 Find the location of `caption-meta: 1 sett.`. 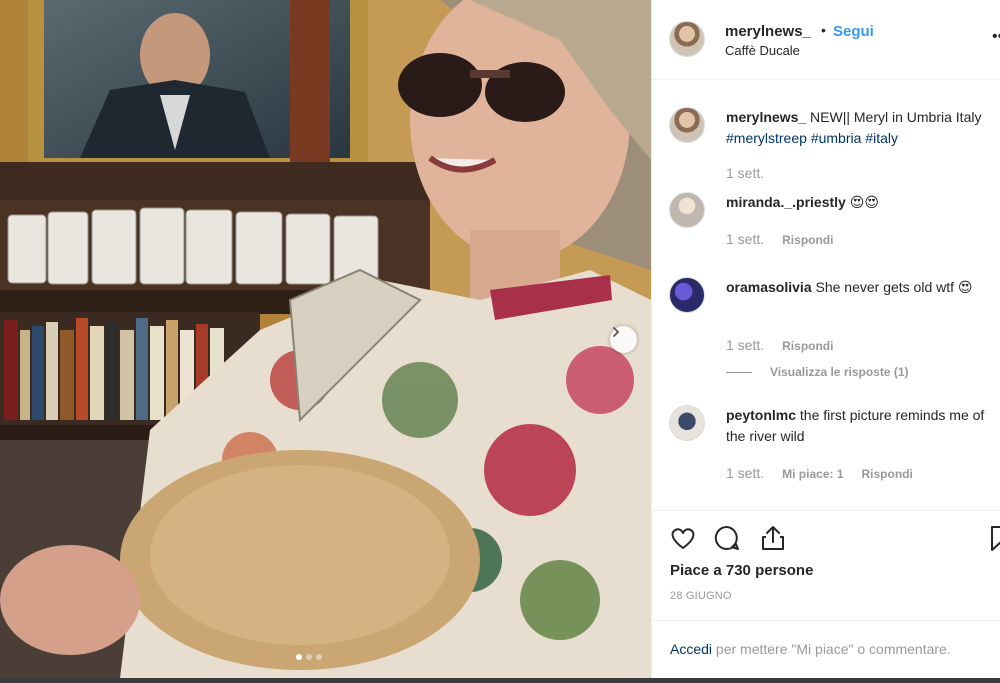

caption-meta: 1 sett. is located at coordinates (745, 173).